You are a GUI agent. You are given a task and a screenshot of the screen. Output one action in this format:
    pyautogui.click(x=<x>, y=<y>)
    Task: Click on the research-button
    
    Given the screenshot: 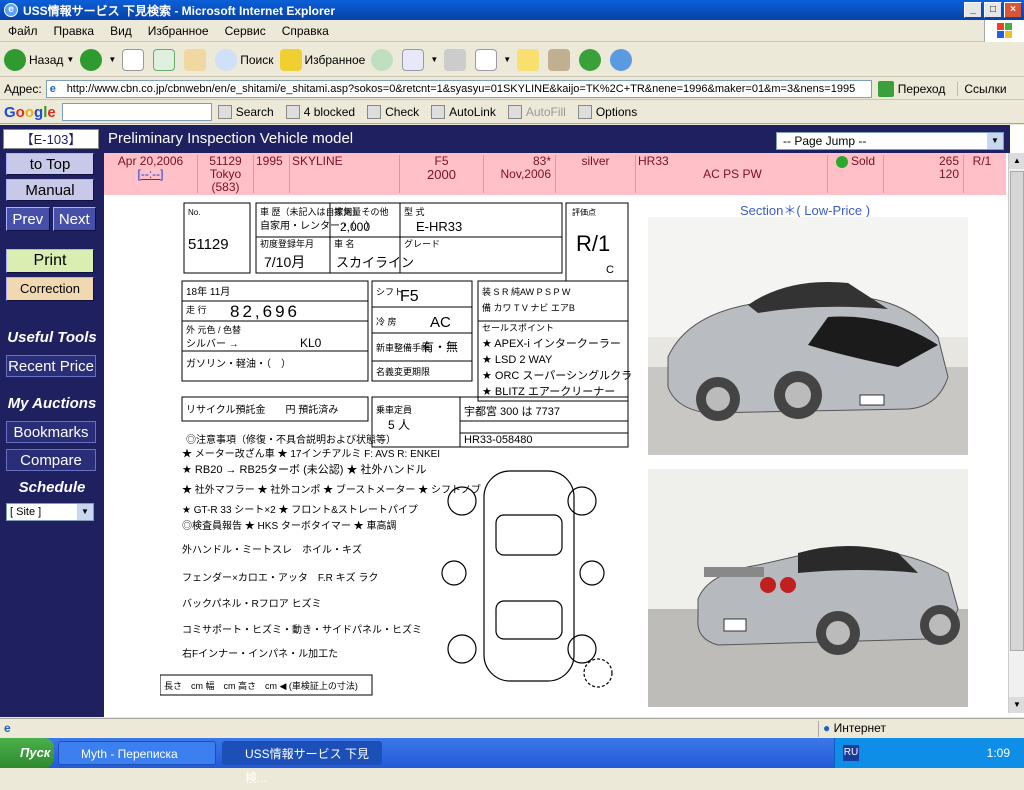 What is the action you would take?
    pyautogui.click(x=560, y=59)
    